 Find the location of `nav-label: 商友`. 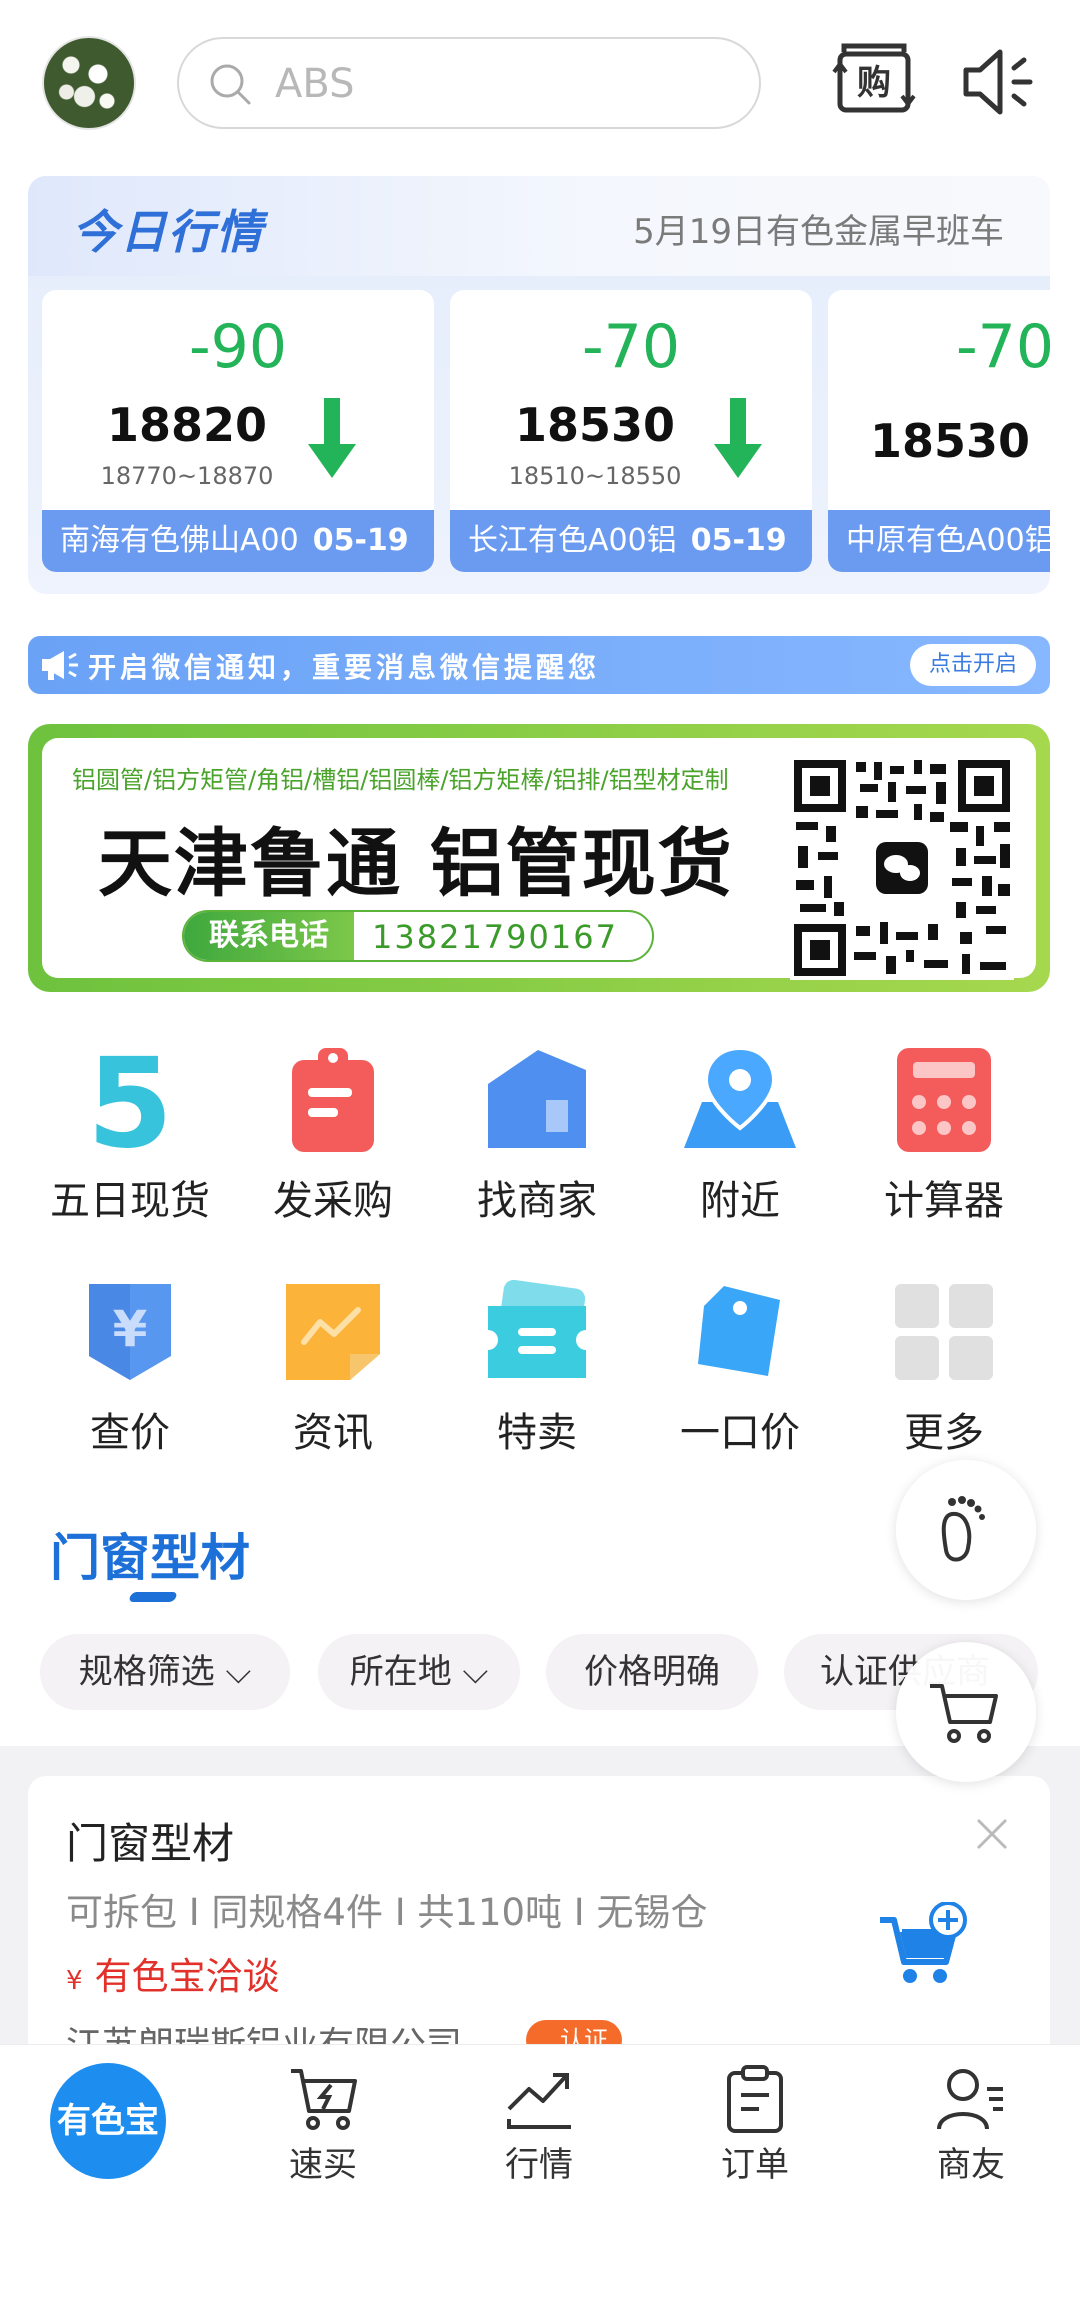

nav-label: 商友 is located at coordinates (971, 2165).